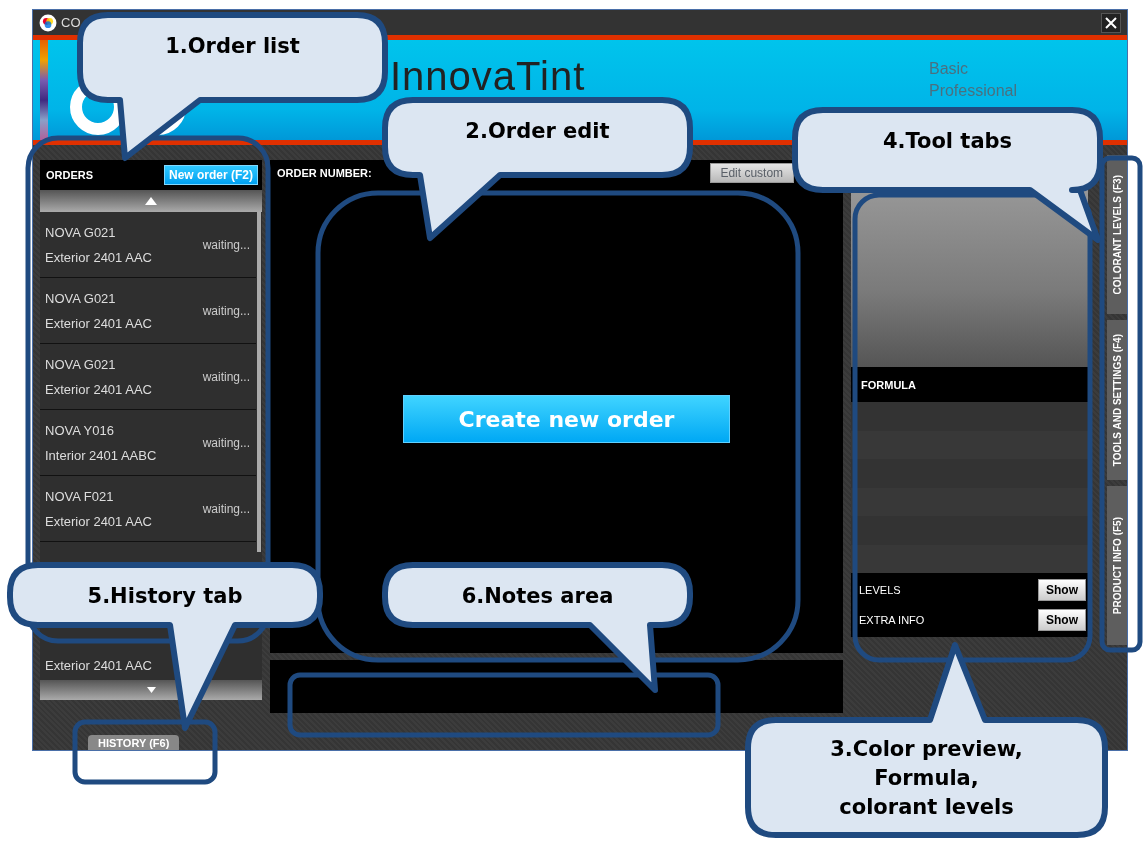 This screenshot has height=843, width=1143. I want to click on logo-text: InnovaTint, so click(488, 76).